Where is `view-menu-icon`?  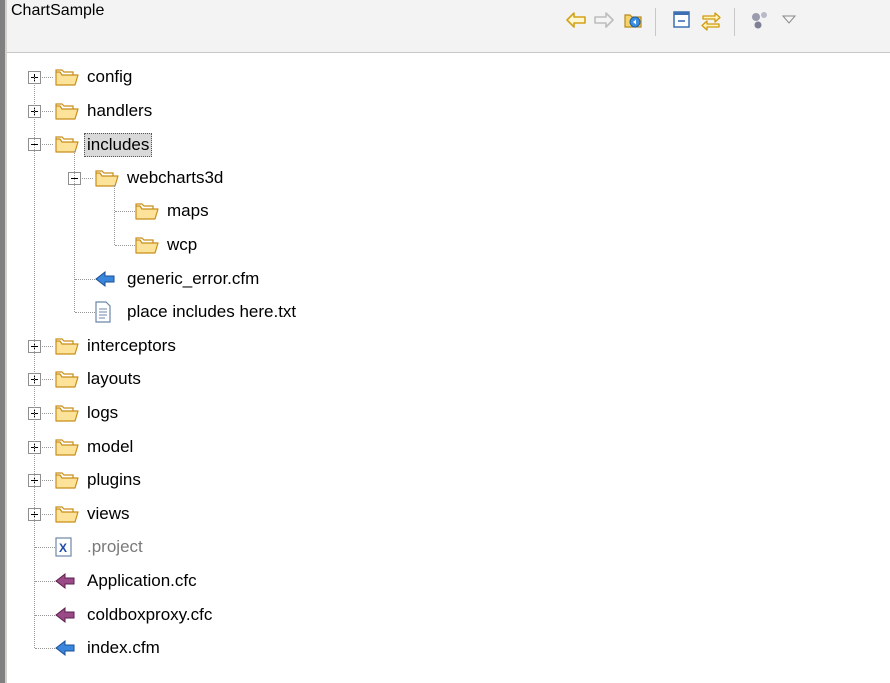
view-menu-icon is located at coordinates (759, 20).